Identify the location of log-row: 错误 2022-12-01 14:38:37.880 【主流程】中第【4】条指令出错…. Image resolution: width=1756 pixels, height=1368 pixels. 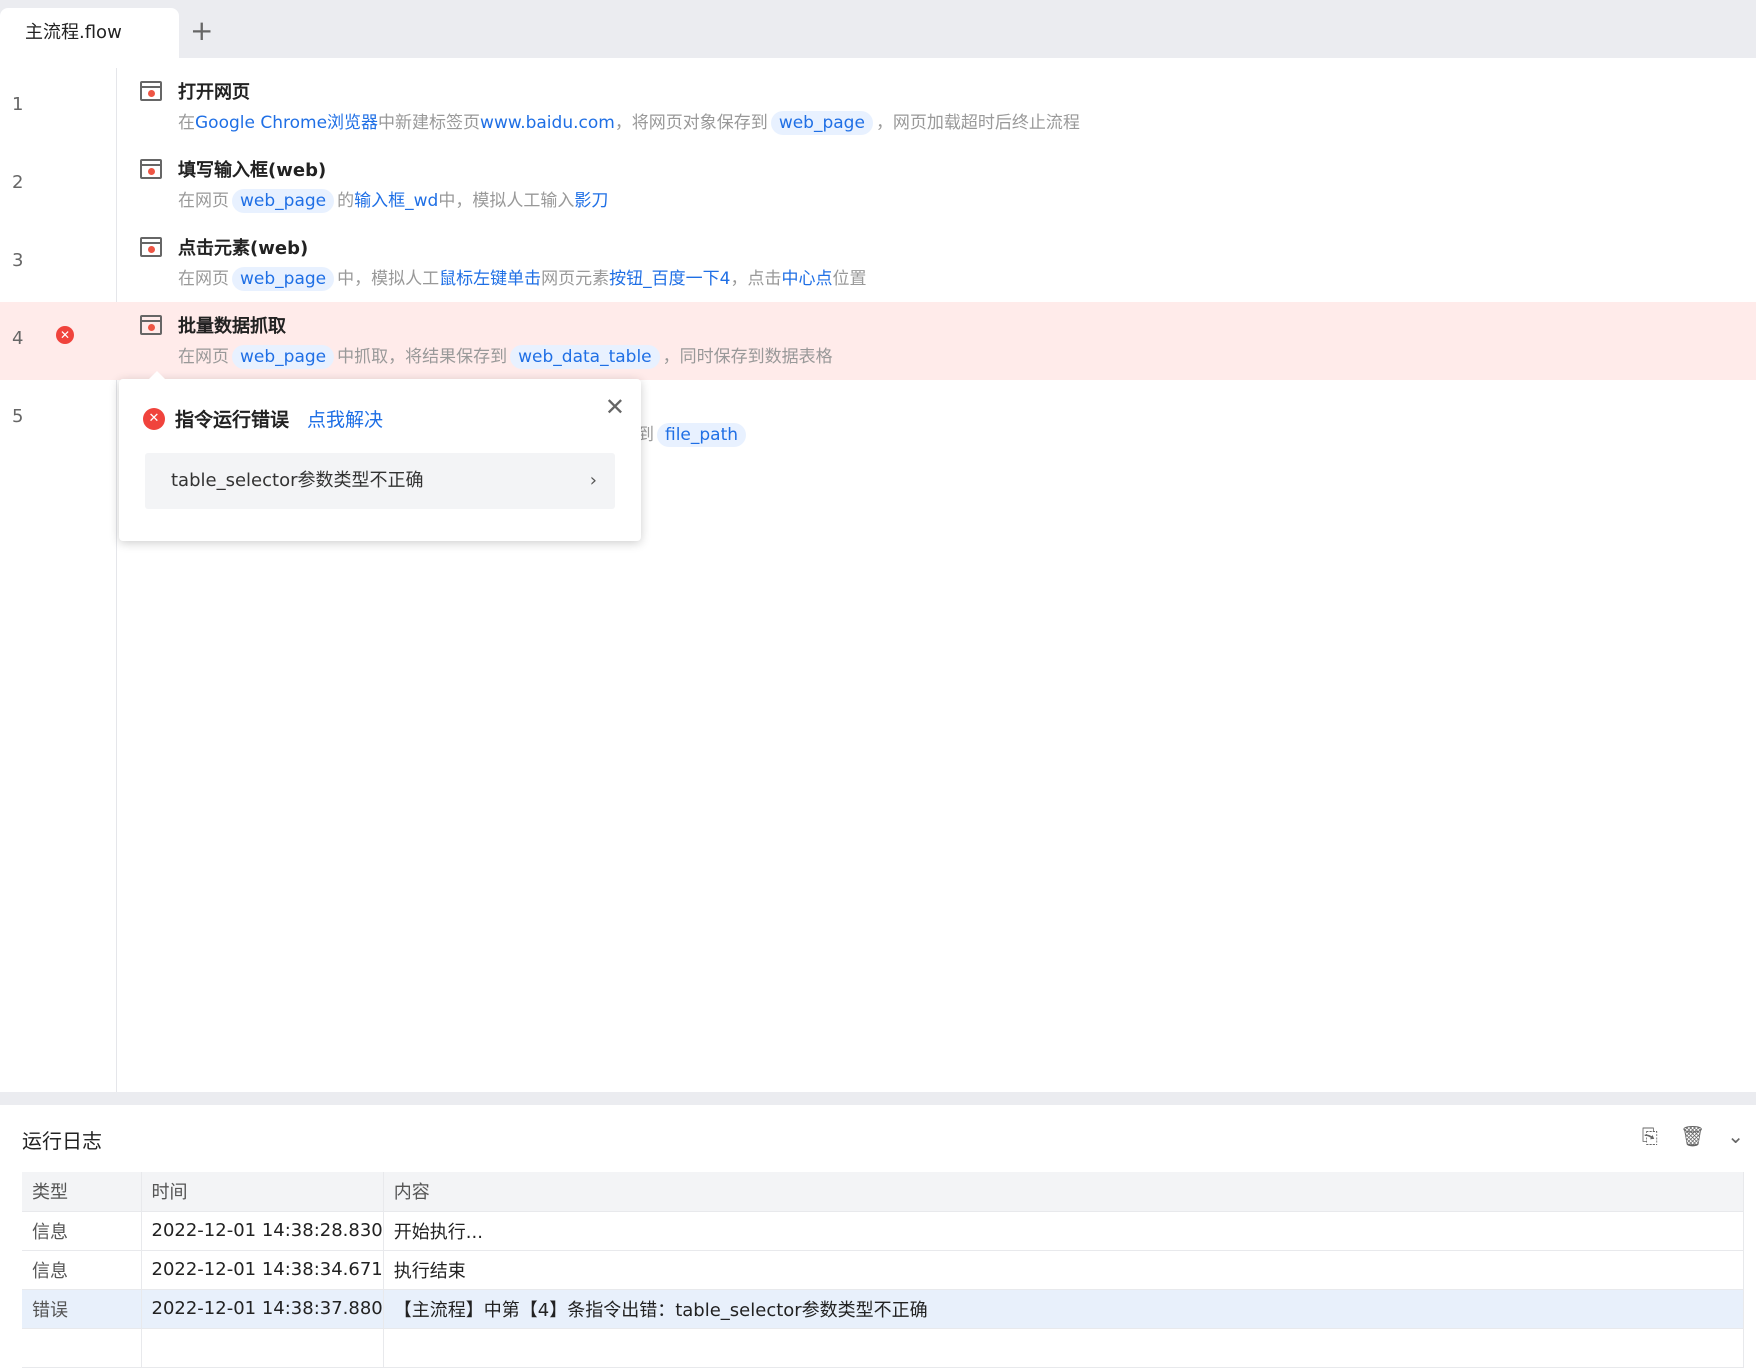
(883, 1309).